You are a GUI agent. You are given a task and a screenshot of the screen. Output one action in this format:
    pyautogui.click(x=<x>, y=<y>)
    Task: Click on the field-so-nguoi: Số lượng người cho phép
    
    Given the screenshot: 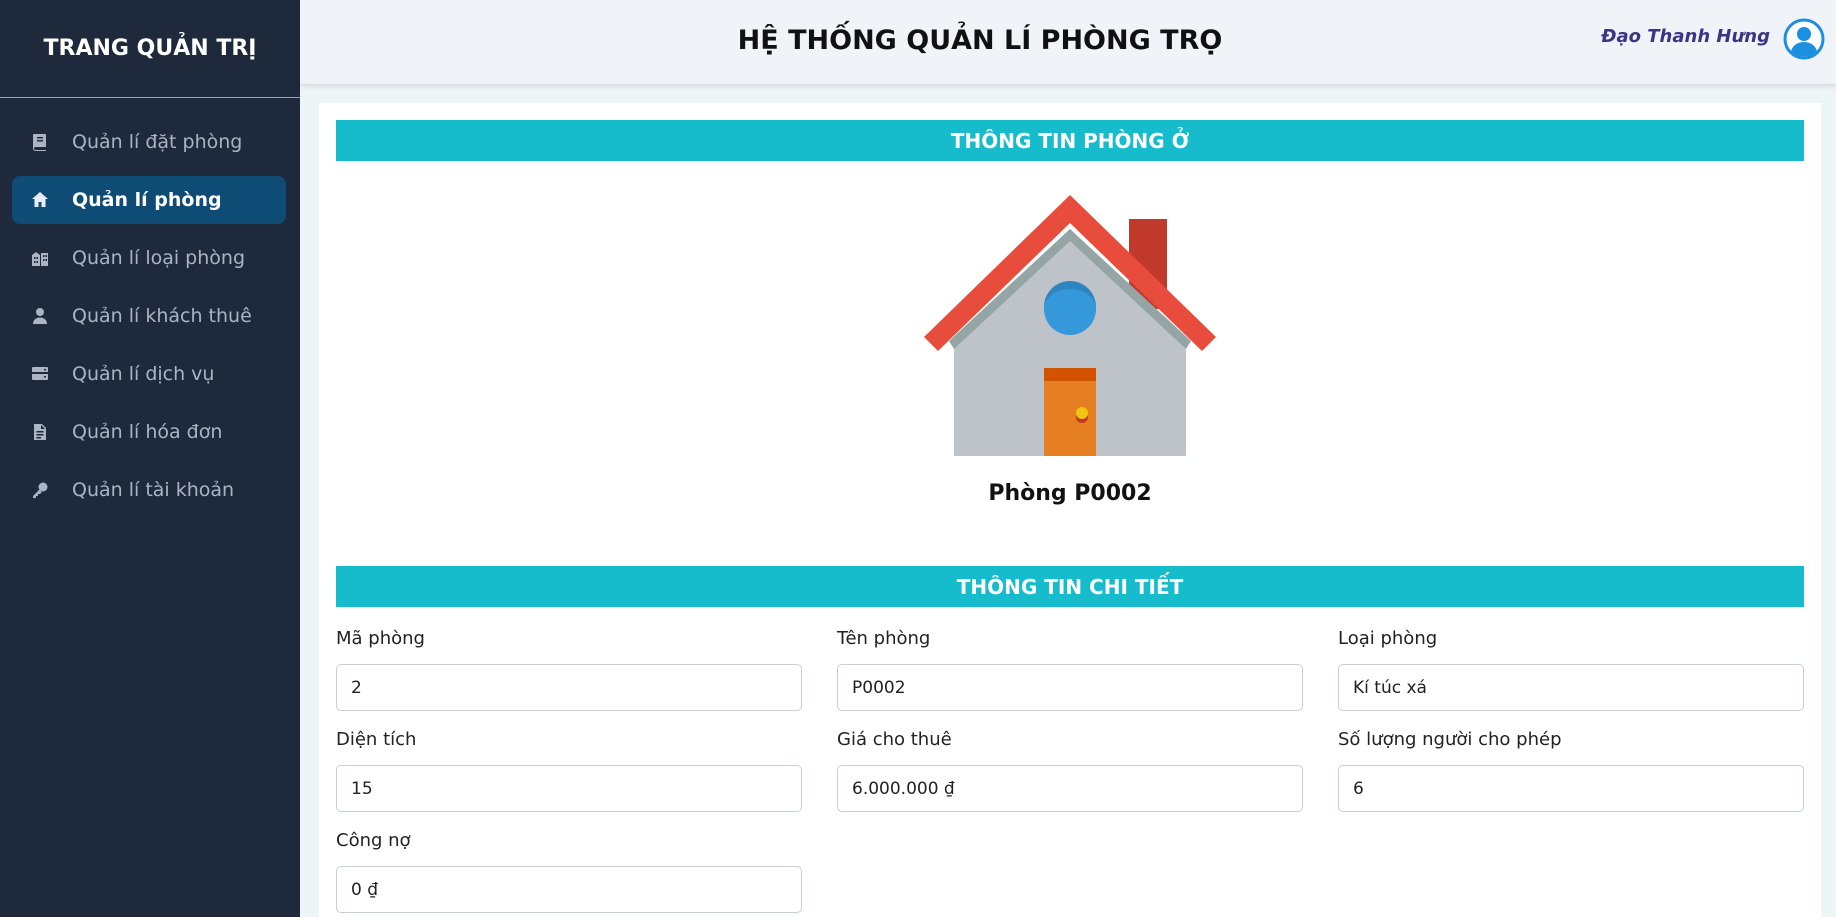 What is the action you would take?
    pyautogui.click(x=1571, y=770)
    